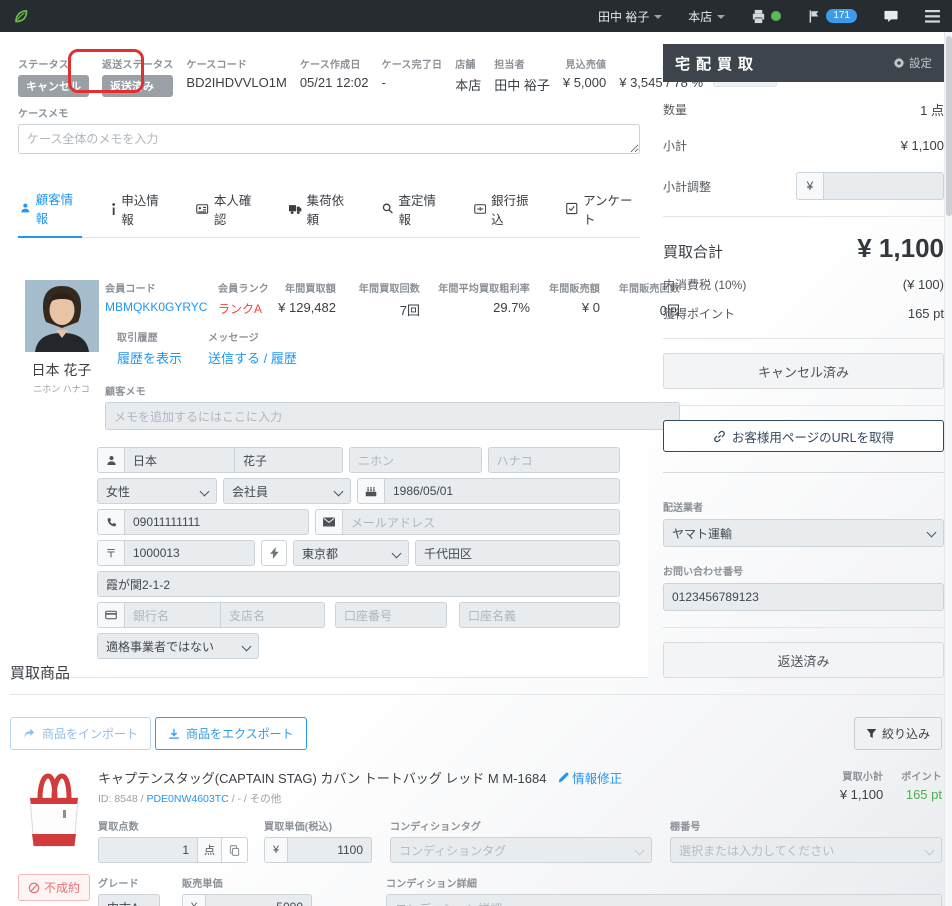 The image size is (952, 906). I want to click on show-history-link: 履歴を表示, so click(149, 357).